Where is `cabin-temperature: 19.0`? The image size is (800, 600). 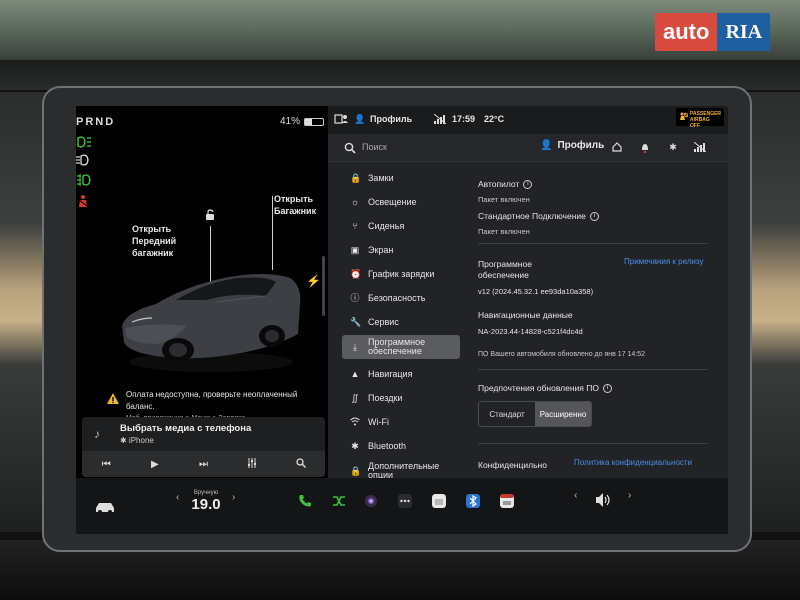 cabin-temperature: 19.0 is located at coordinates (206, 504).